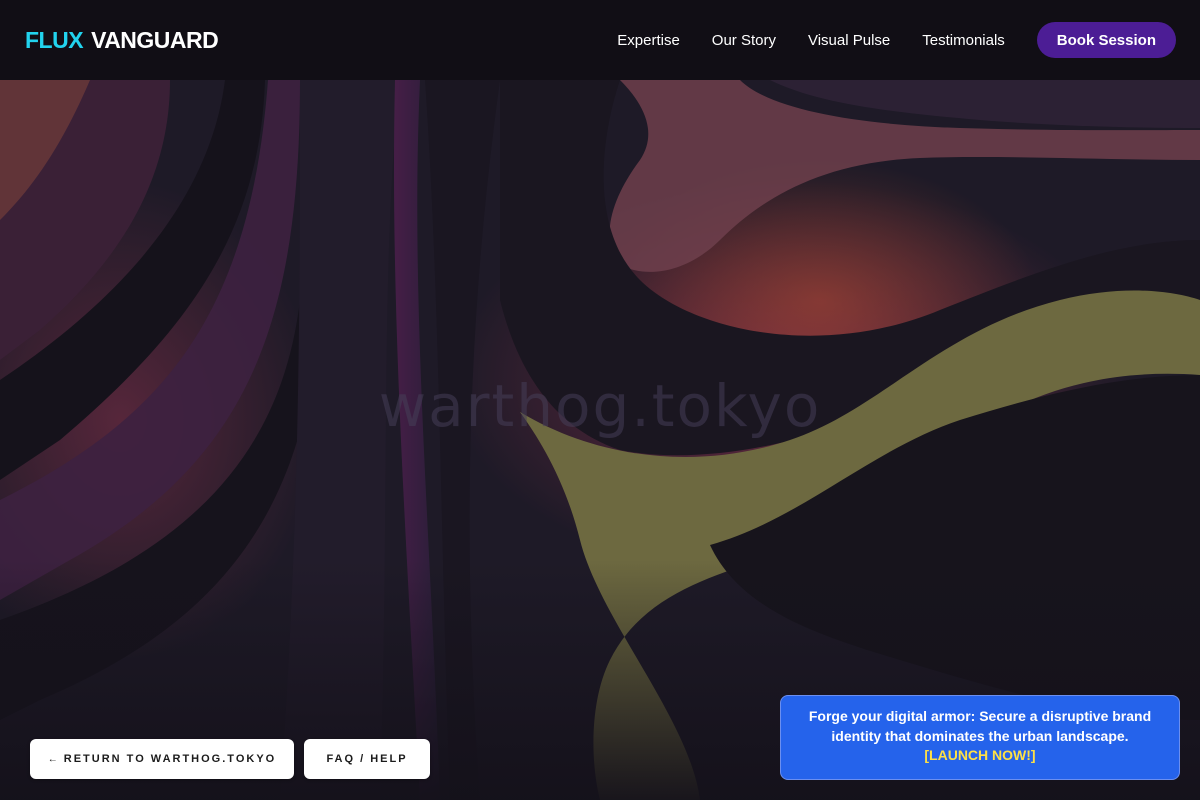 The image size is (1200, 800). Describe the element at coordinates (155, 39) in the screenshot. I see `logo-text: VANGUARD` at that location.